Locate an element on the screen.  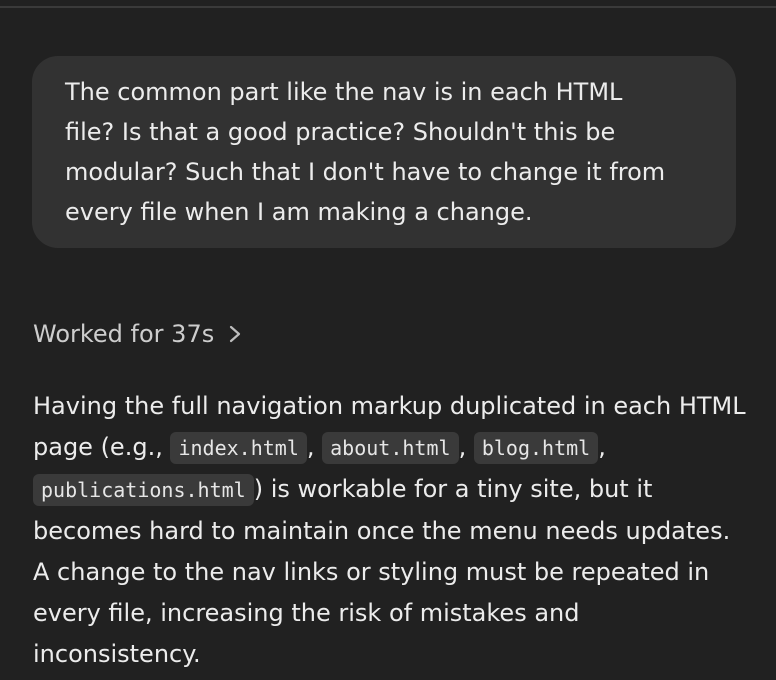
worked-for-toggle: Worked for 37s is located at coordinates (137, 334).